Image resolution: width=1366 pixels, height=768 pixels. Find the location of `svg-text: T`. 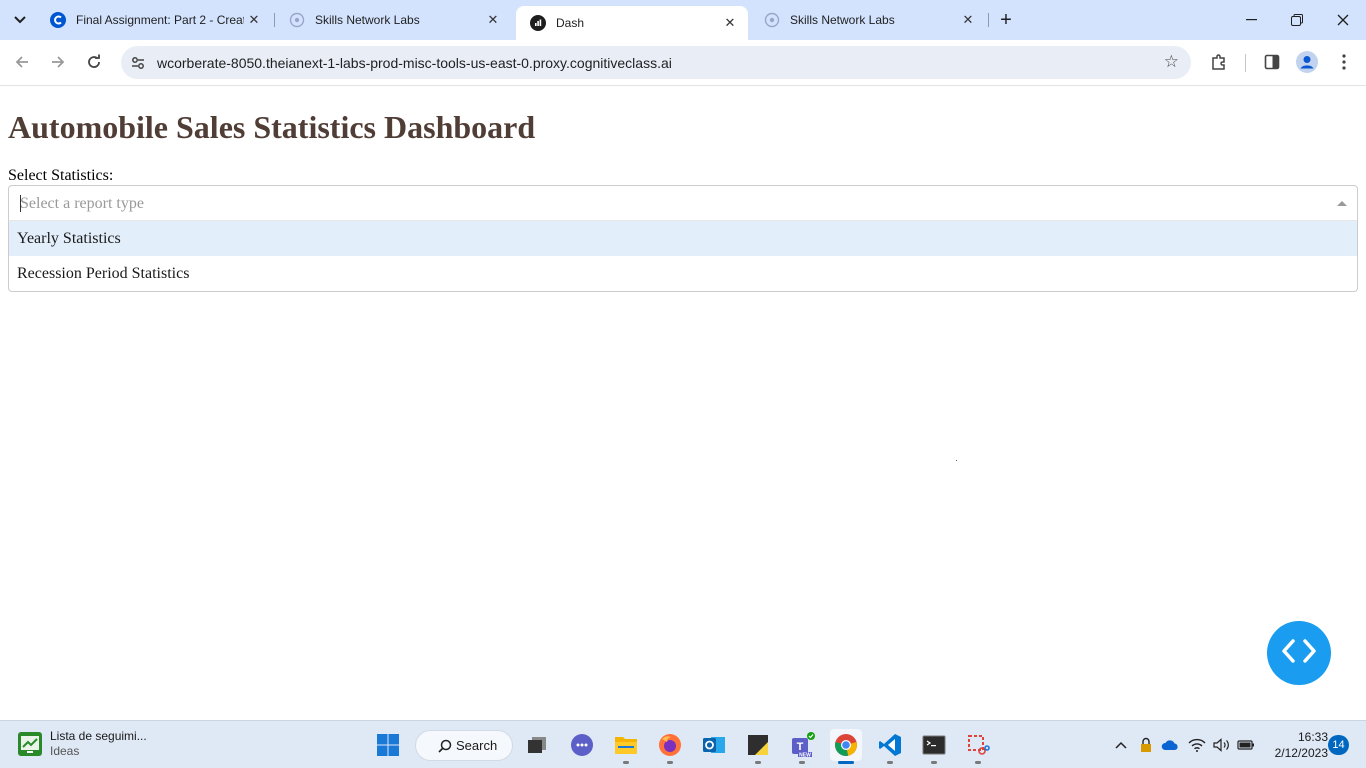

svg-text: T is located at coordinates (800, 747).